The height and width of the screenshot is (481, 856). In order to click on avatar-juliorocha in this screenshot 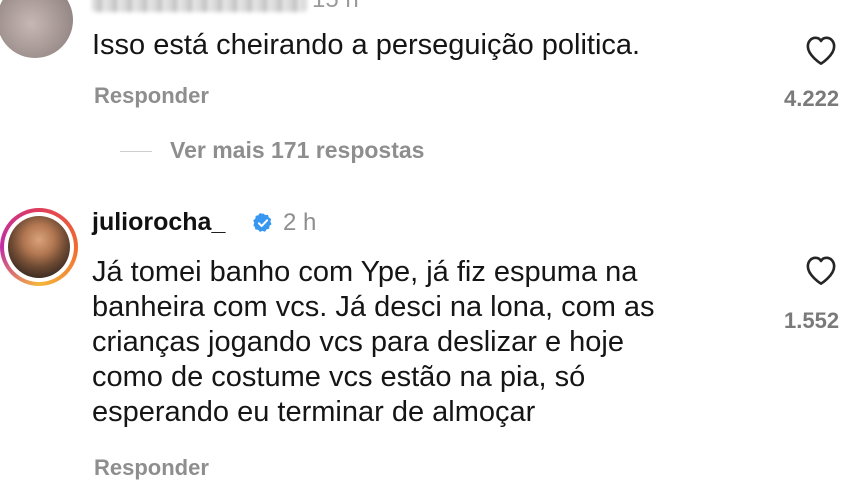, I will do `click(39, 247)`.